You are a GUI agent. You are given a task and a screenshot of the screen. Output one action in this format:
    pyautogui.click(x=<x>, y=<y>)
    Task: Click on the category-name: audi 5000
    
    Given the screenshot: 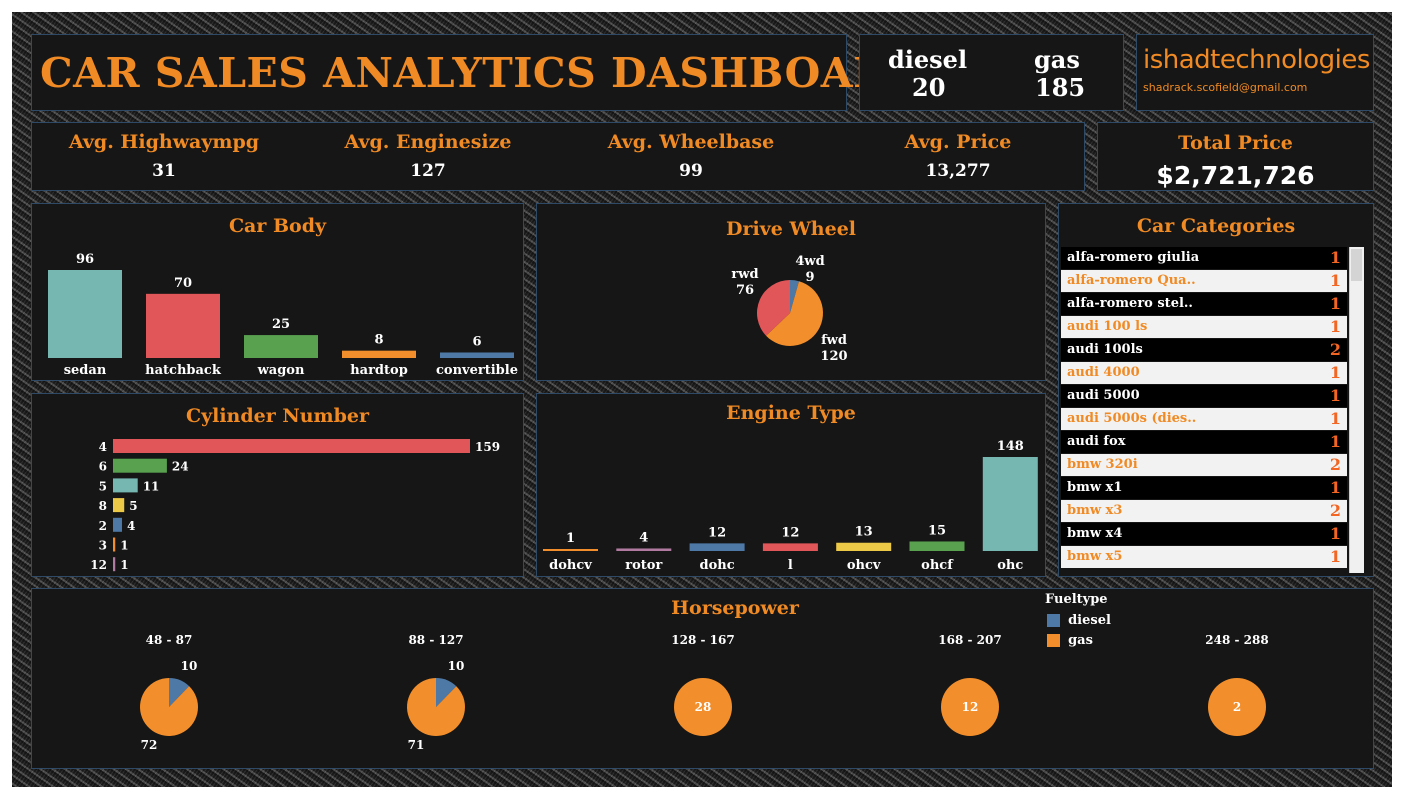 What is the action you would take?
    pyautogui.click(x=1103, y=395)
    